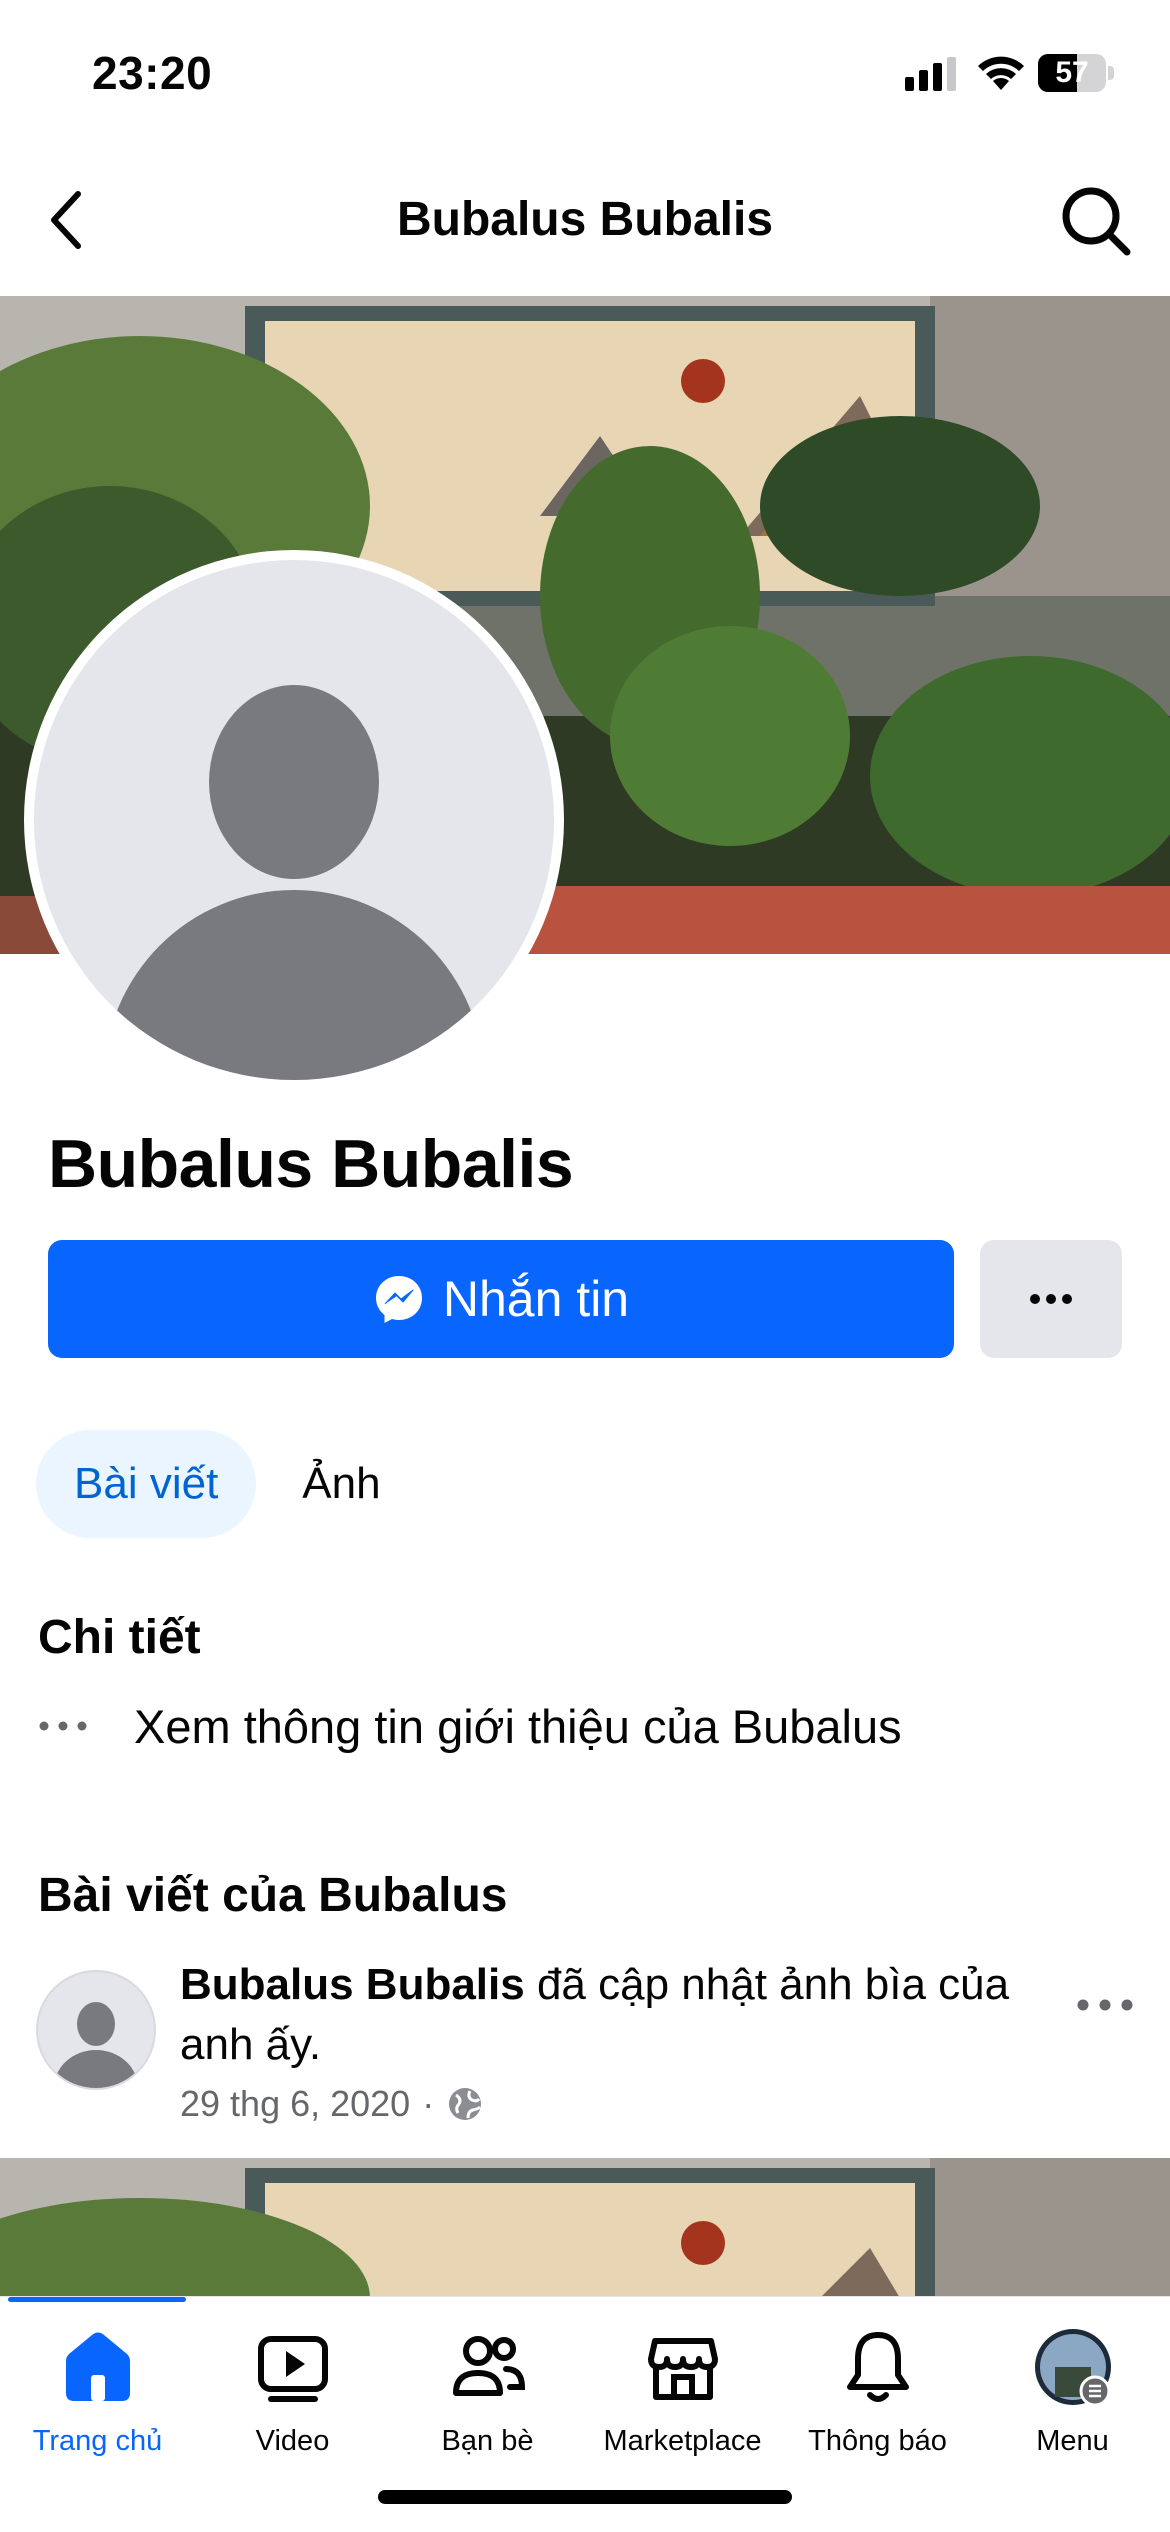 This screenshot has width=1170, height=2532. I want to click on home-indicator, so click(585, 2497).